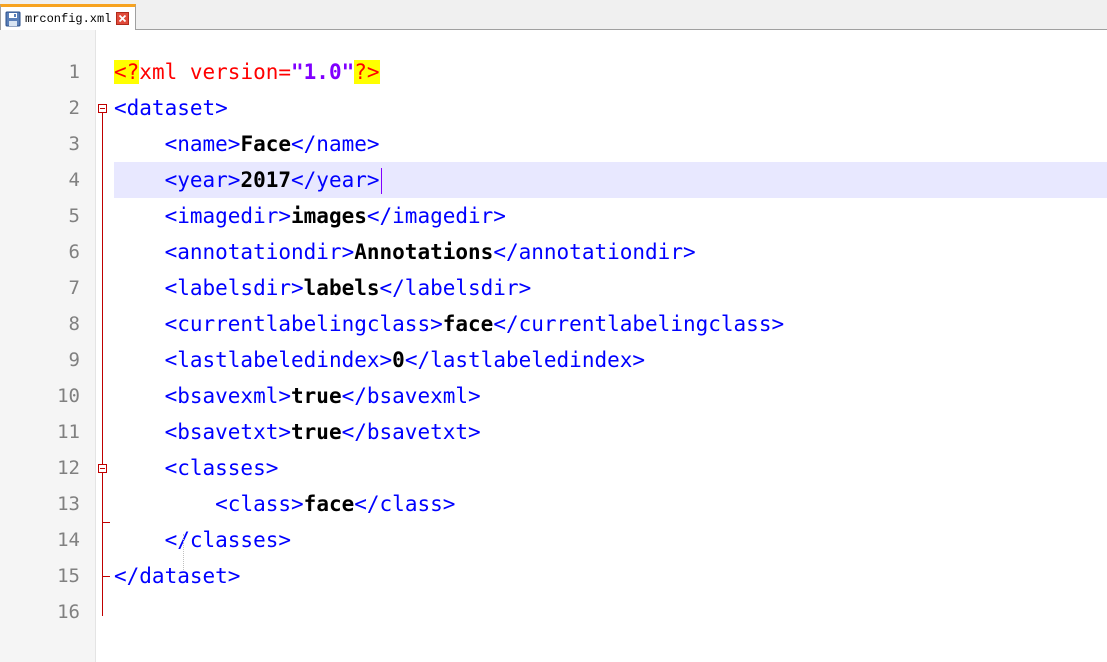 This screenshot has height=662, width=1107. What do you see at coordinates (610, 432) in the screenshot?
I see `code-line: <bsavetxt>true</bsavetxt>` at bounding box center [610, 432].